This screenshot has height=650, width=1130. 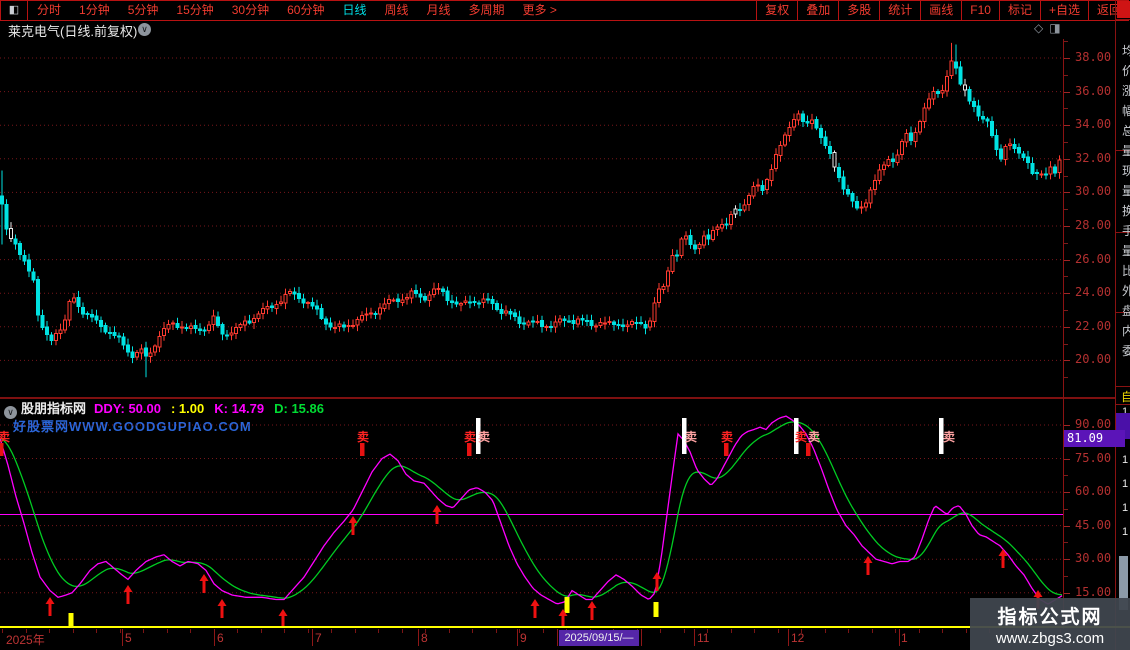 I want to click on timeline-axis: 2025年 5 6 7 8 9 11 12 1 2025/09/15/—, so click(x=565, y=639).